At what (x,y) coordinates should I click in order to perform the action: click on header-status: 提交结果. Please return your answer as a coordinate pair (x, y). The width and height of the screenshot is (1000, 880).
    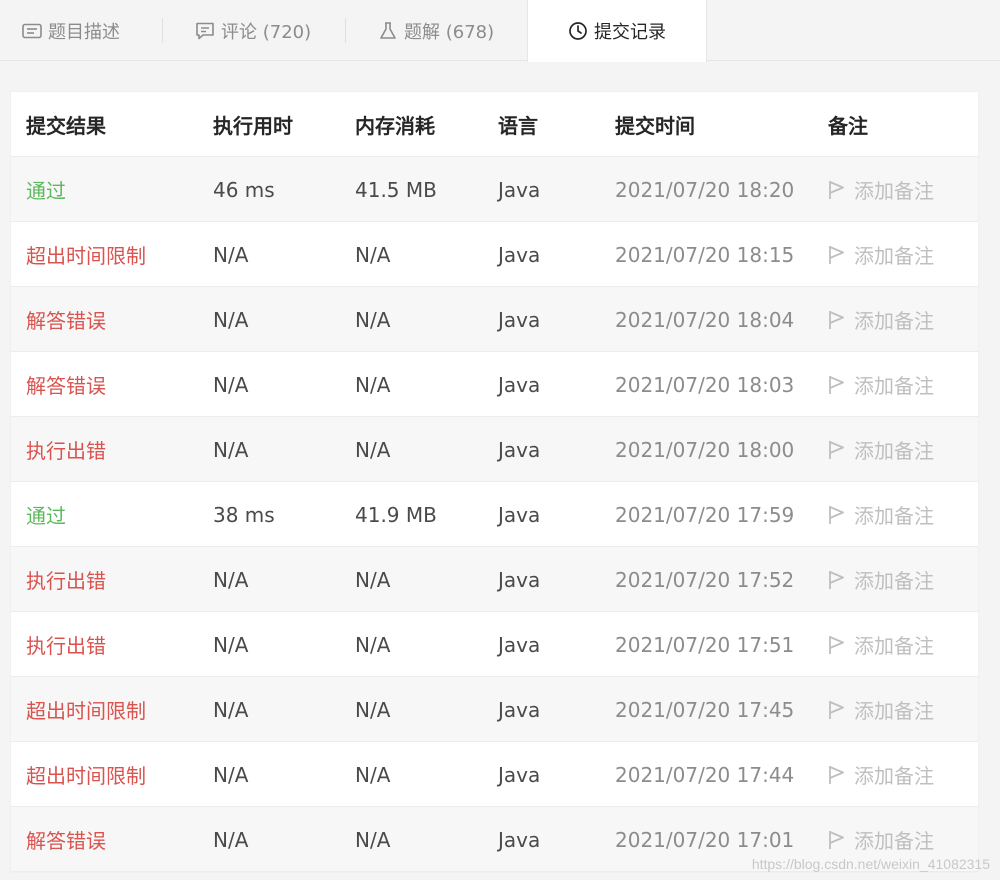
    Looking at the image, I should click on (66, 126).